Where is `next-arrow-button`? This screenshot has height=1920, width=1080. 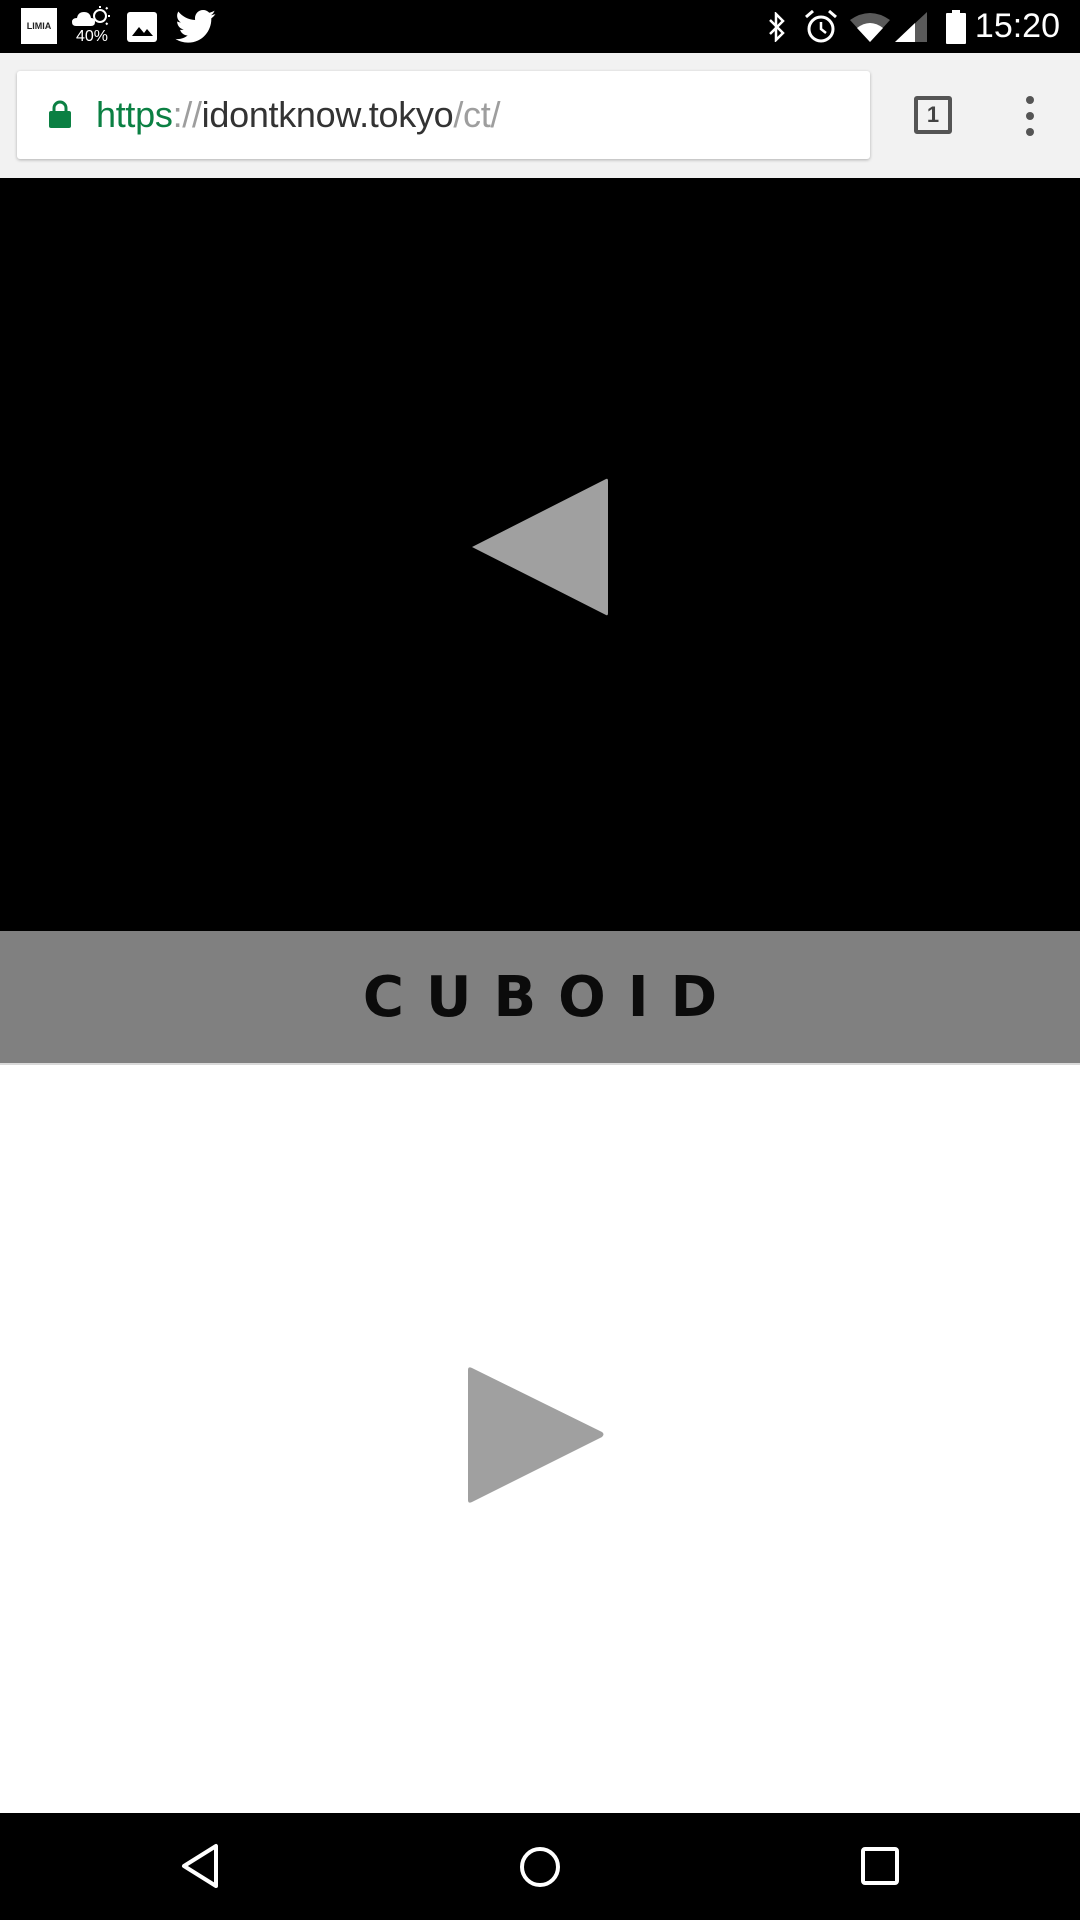 next-arrow-button is located at coordinates (536, 1438).